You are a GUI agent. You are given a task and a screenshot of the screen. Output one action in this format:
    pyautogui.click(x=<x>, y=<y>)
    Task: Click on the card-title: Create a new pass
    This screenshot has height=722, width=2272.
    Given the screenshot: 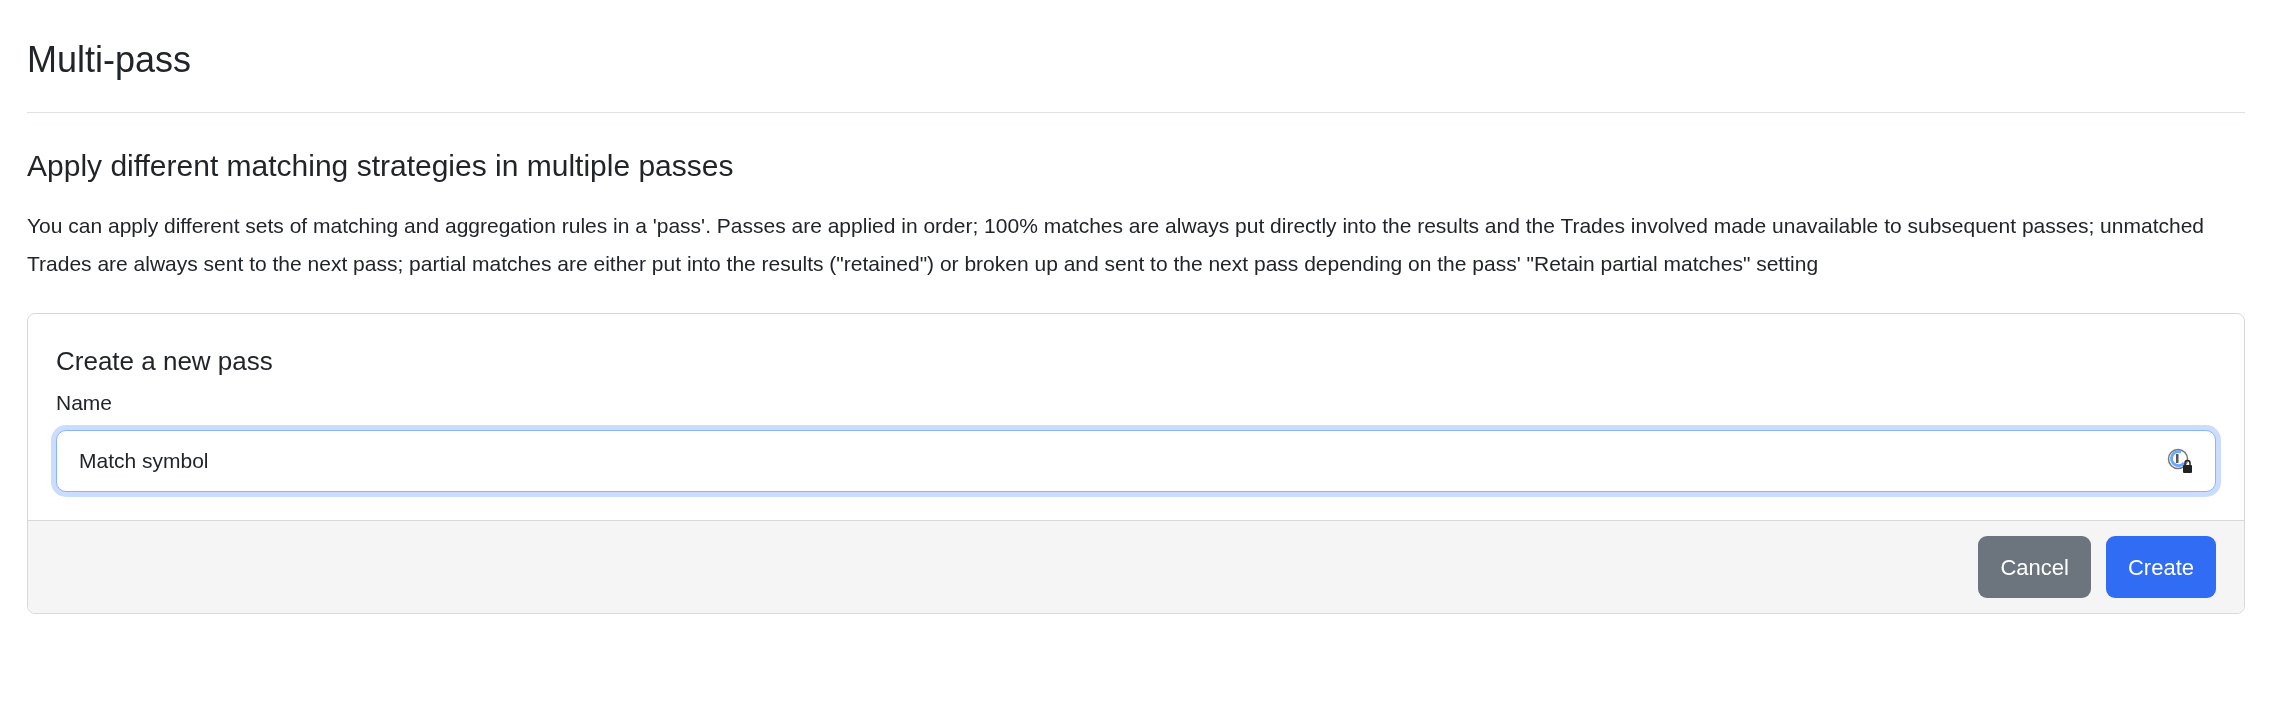 What is the action you would take?
    pyautogui.click(x=165, y=361)
    